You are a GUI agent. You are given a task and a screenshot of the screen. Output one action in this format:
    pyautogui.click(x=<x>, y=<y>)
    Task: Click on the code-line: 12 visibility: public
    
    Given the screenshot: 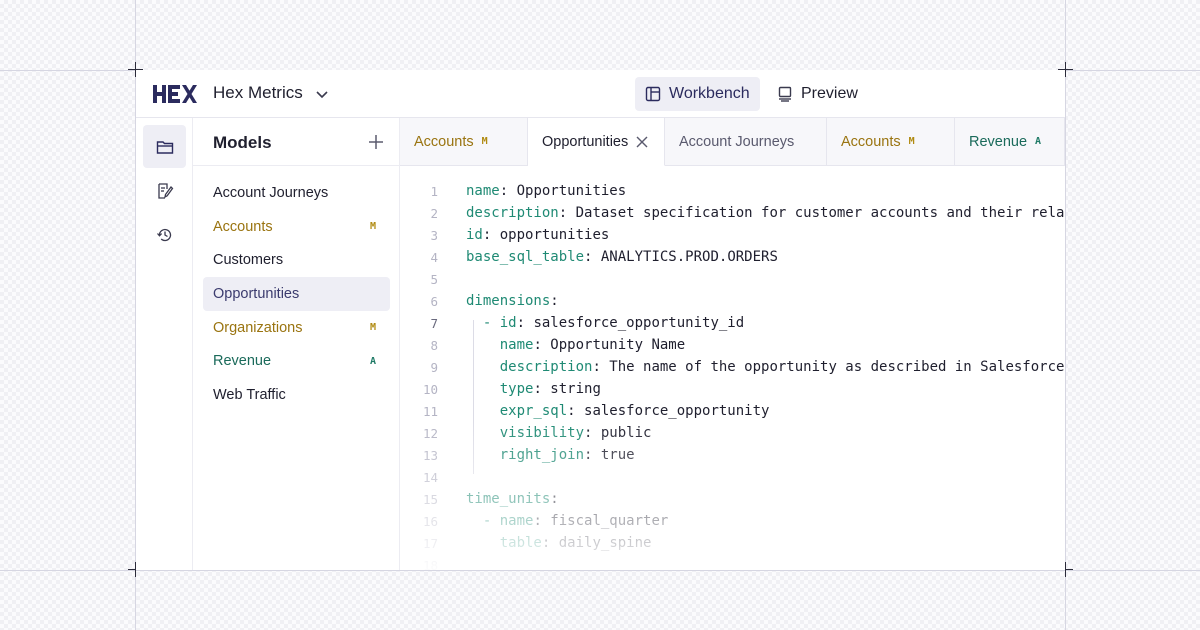 What is the action you would take?
    pyautogui.click(x=526, y=433)
    